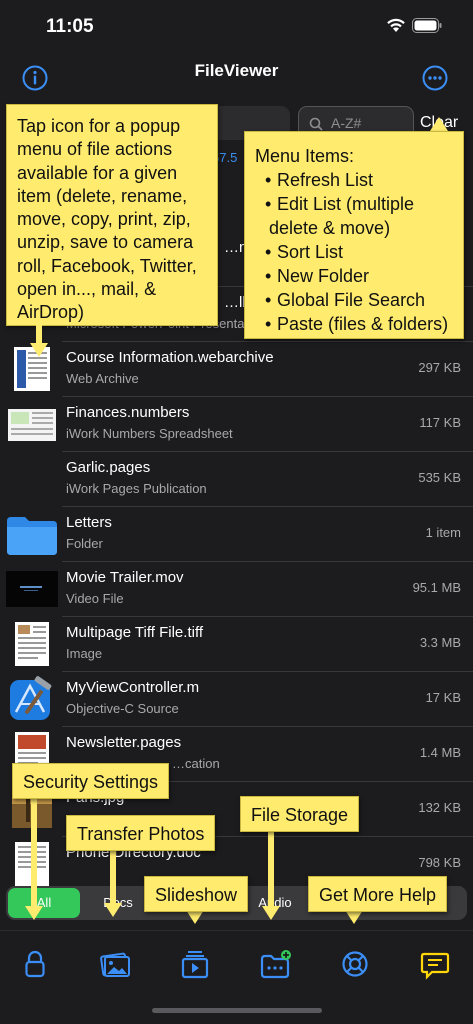  What do you see at coordinates (95, 598) in the screenshot?
I see `file-kind: Video File` at bounding box center [95, 598].